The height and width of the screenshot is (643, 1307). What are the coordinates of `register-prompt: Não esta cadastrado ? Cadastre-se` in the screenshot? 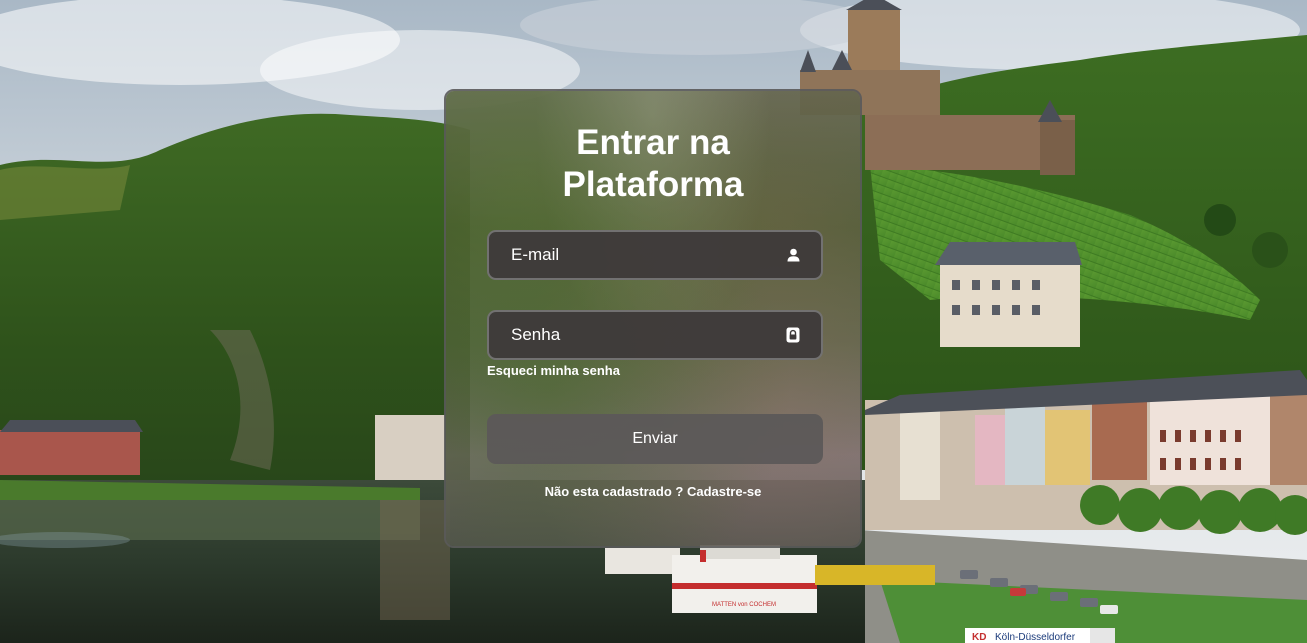 It's located at (653, 491).